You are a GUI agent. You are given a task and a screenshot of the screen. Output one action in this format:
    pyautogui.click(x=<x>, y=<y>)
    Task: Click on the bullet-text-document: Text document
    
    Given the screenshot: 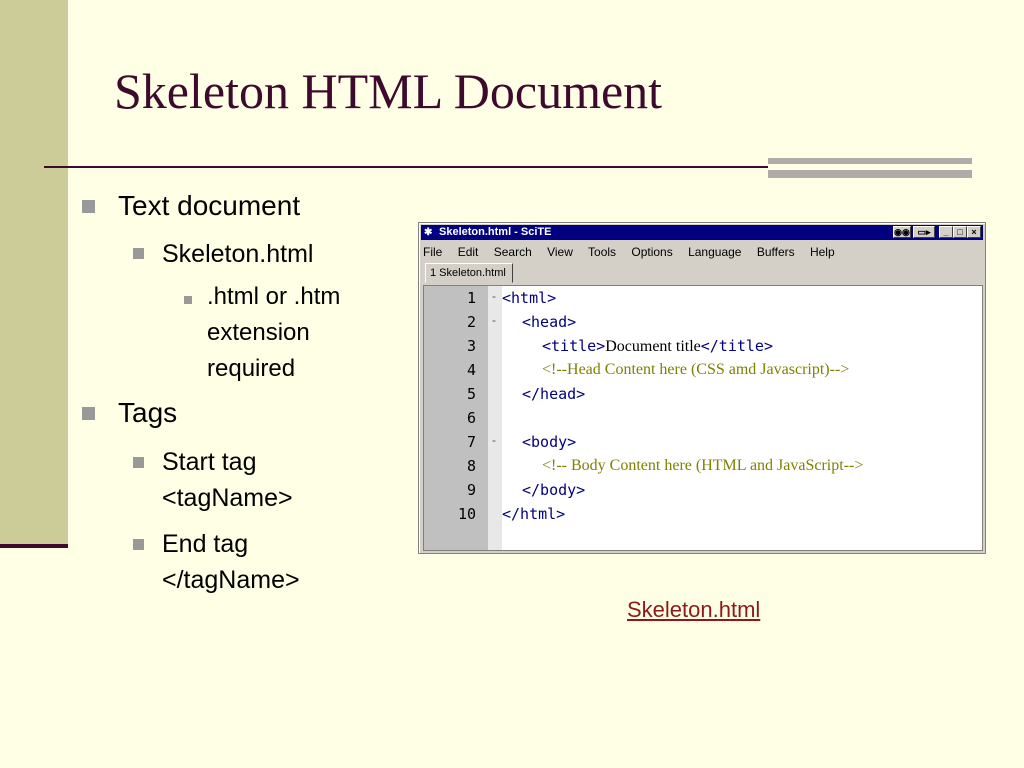 What is the action you would take?
    pyautogui.click(x=209, y=205)
    